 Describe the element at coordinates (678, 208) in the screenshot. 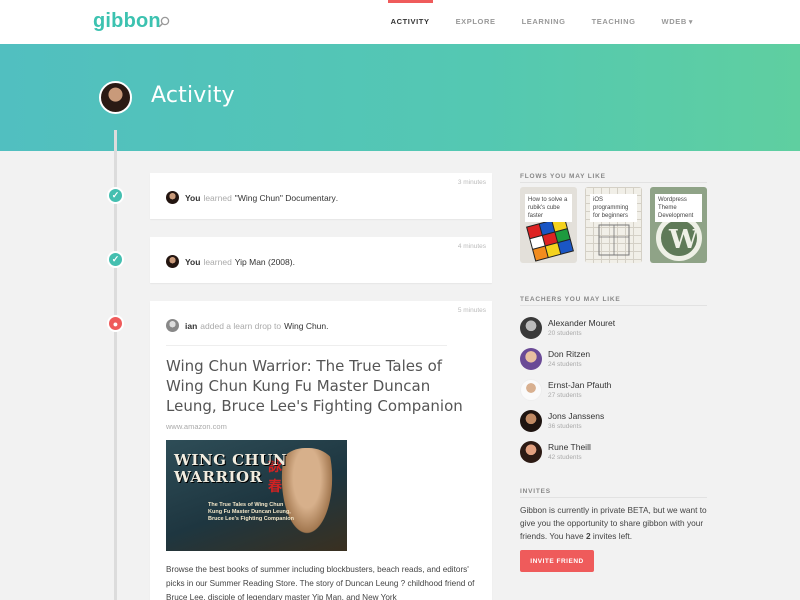

I see `flow-label: Wordpress Theme Development` at that location.